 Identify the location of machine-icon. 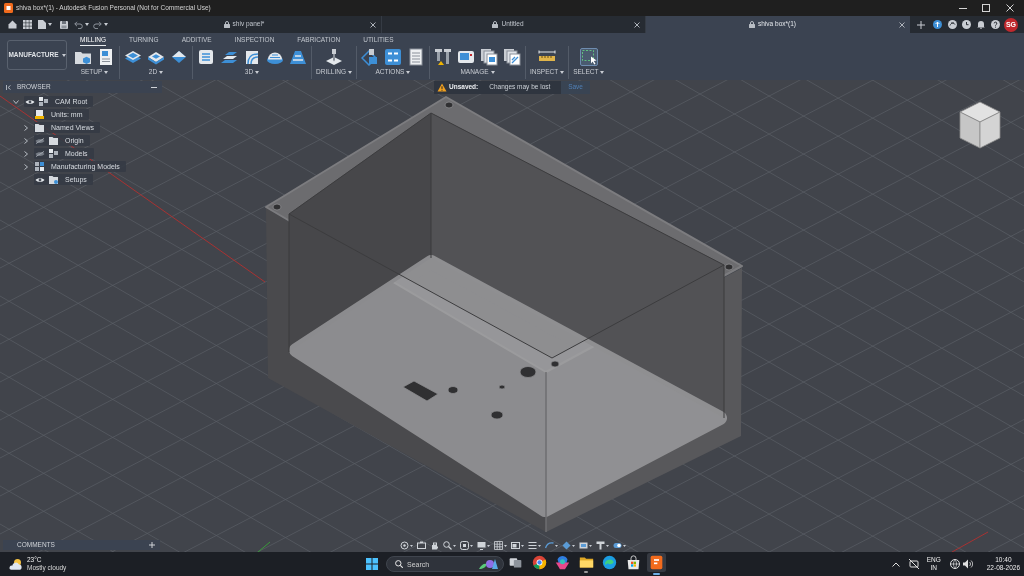
(466, 57).